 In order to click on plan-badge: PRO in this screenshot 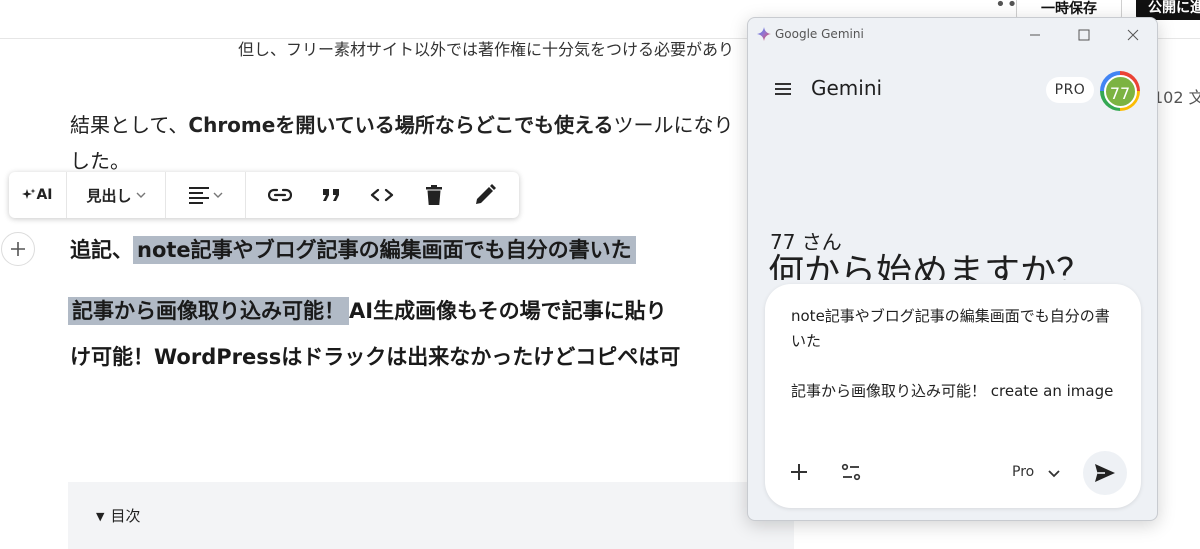, I will do `click(1070, 90)`.